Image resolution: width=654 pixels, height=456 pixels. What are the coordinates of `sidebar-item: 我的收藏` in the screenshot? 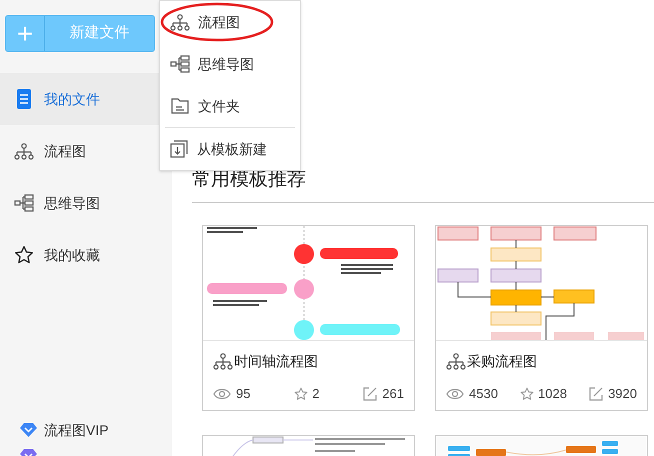 It's located at (86, 255).